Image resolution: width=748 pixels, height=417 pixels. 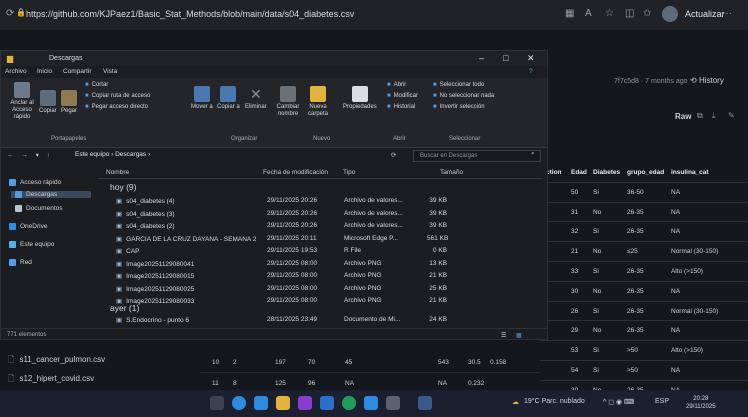 What do you see at coordinates (662, 401) in the screenshot?
I see `language-indicator: ESP` at bounding box center [662, 401].